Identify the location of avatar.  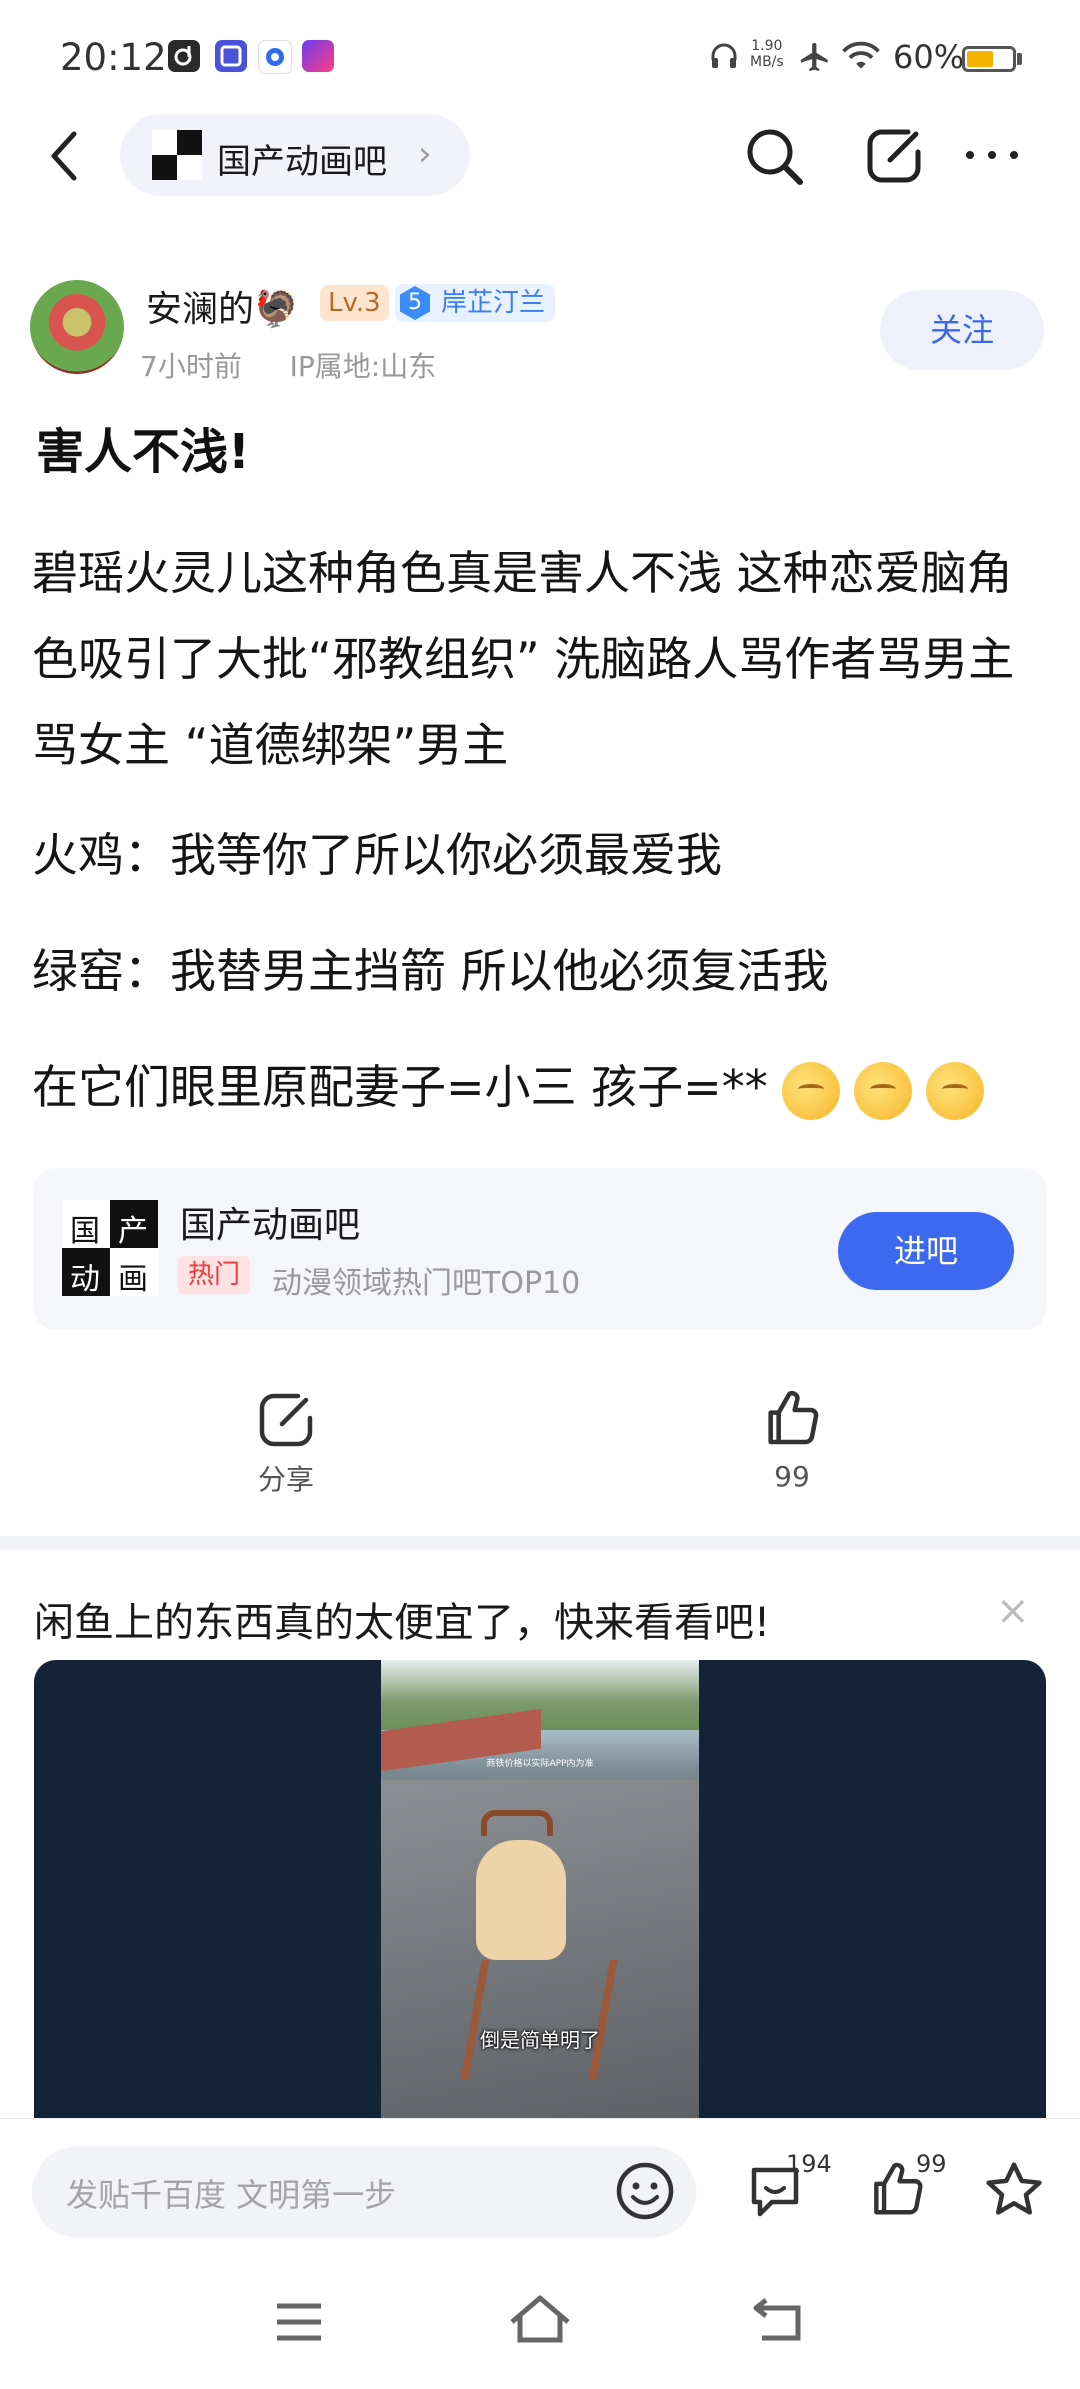
(77, 327).